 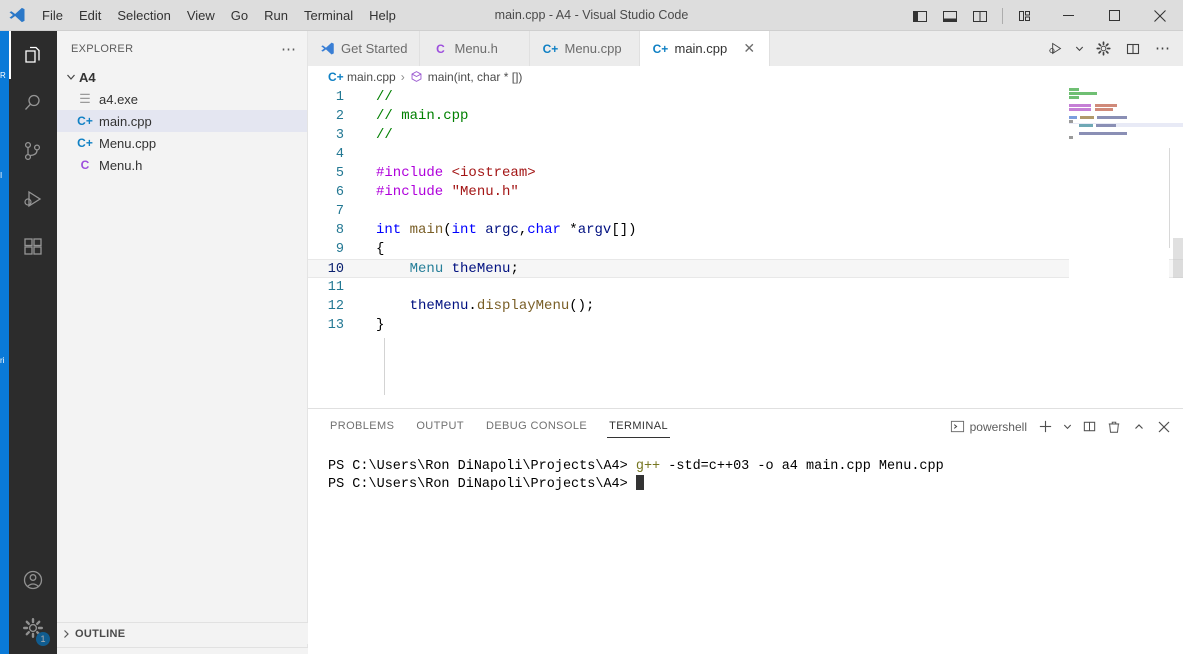 I want to click on code-line: 9{, so click(x=745, y=249).